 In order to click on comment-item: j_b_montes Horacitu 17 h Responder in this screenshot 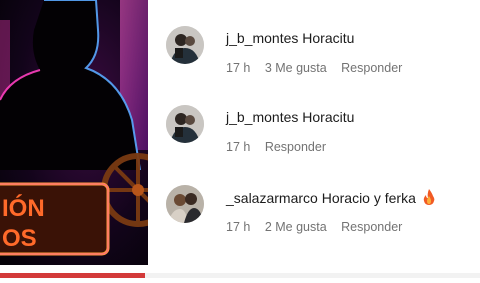, I will do `click(323, 135)`.